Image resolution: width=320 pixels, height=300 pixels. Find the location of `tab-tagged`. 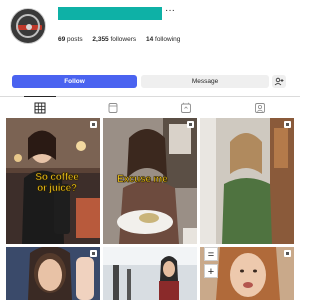

tab-tagged is located at coordinates (260, 107).